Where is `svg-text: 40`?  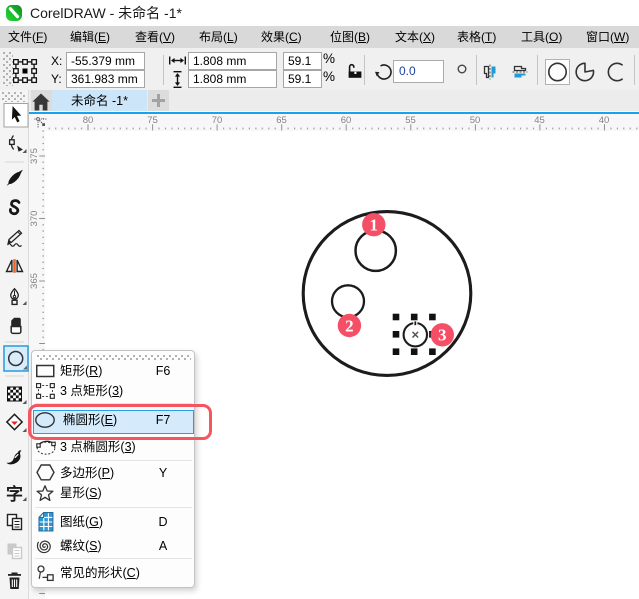
svg-text: 40 is located at coordinates (604, 120).